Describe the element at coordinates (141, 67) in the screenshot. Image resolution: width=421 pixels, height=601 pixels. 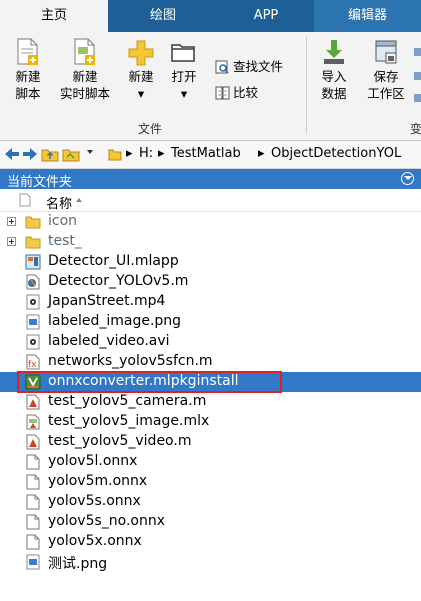
I see `new-menu-button: 新建 ▾` at that location.